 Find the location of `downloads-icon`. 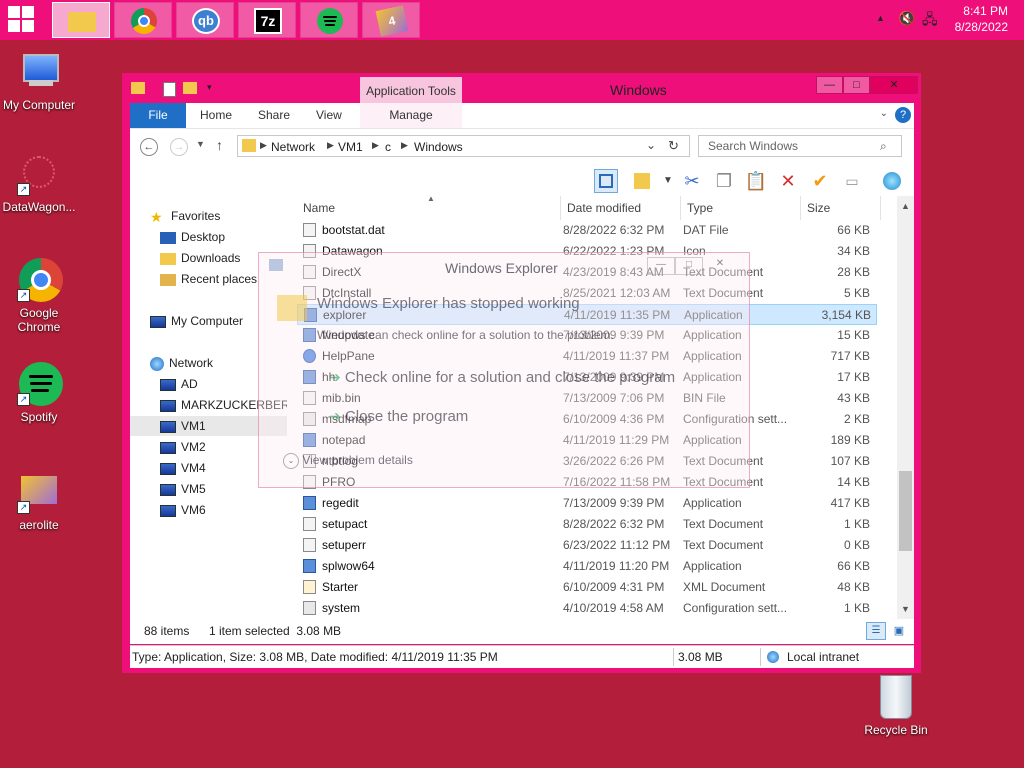

downloads-icon is located at coordinates (168, 258).